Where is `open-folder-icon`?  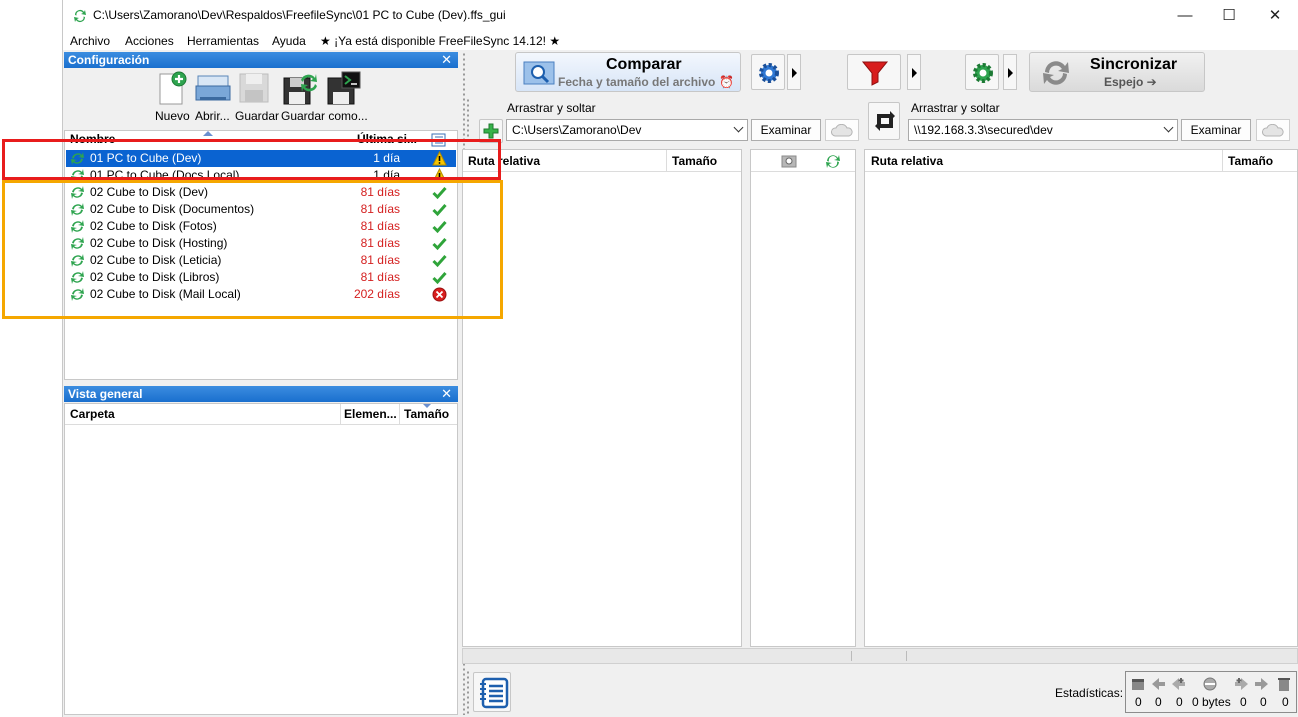 open-folder-icon is located at coordinates (213, 88).